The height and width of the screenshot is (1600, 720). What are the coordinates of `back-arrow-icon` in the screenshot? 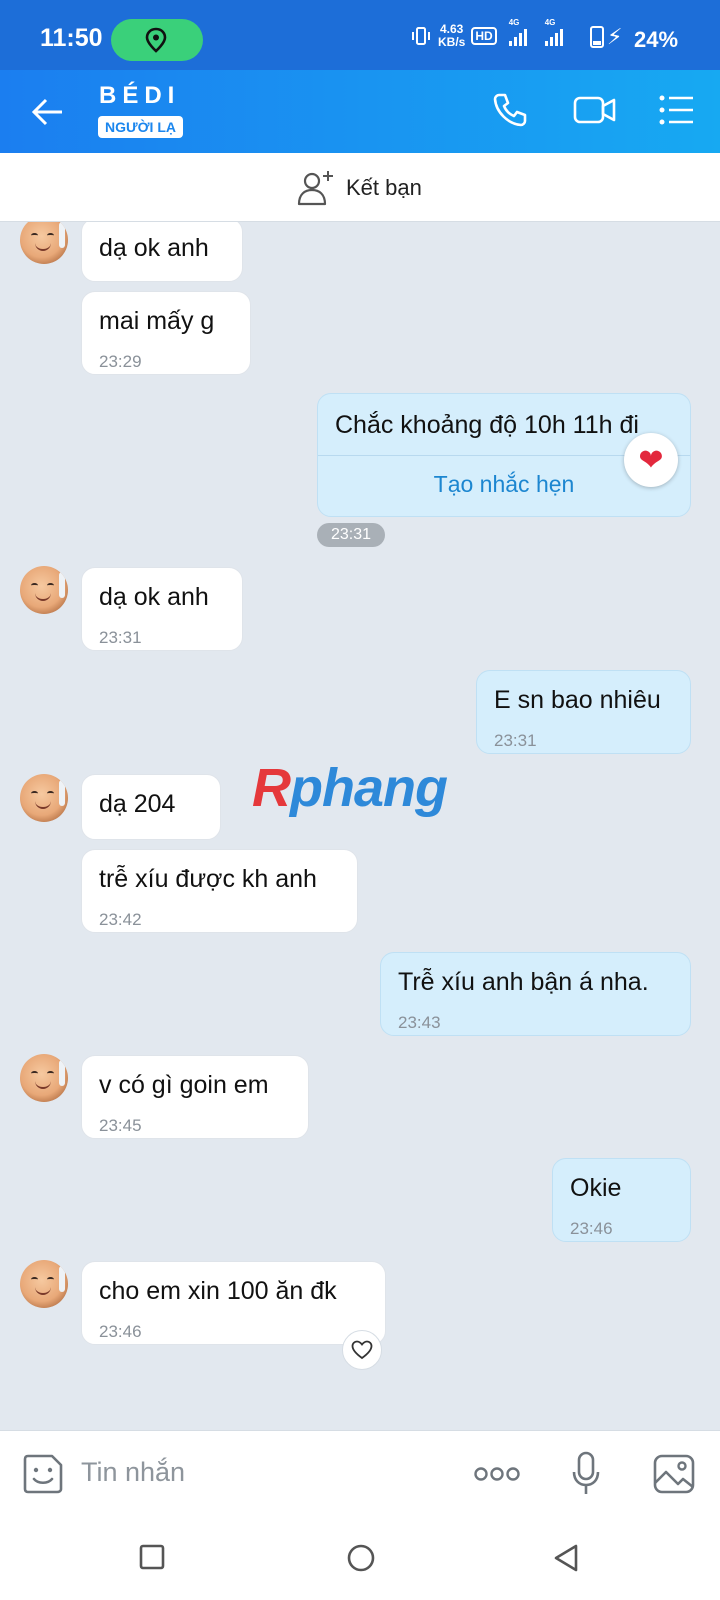 It's located at (48, 112).